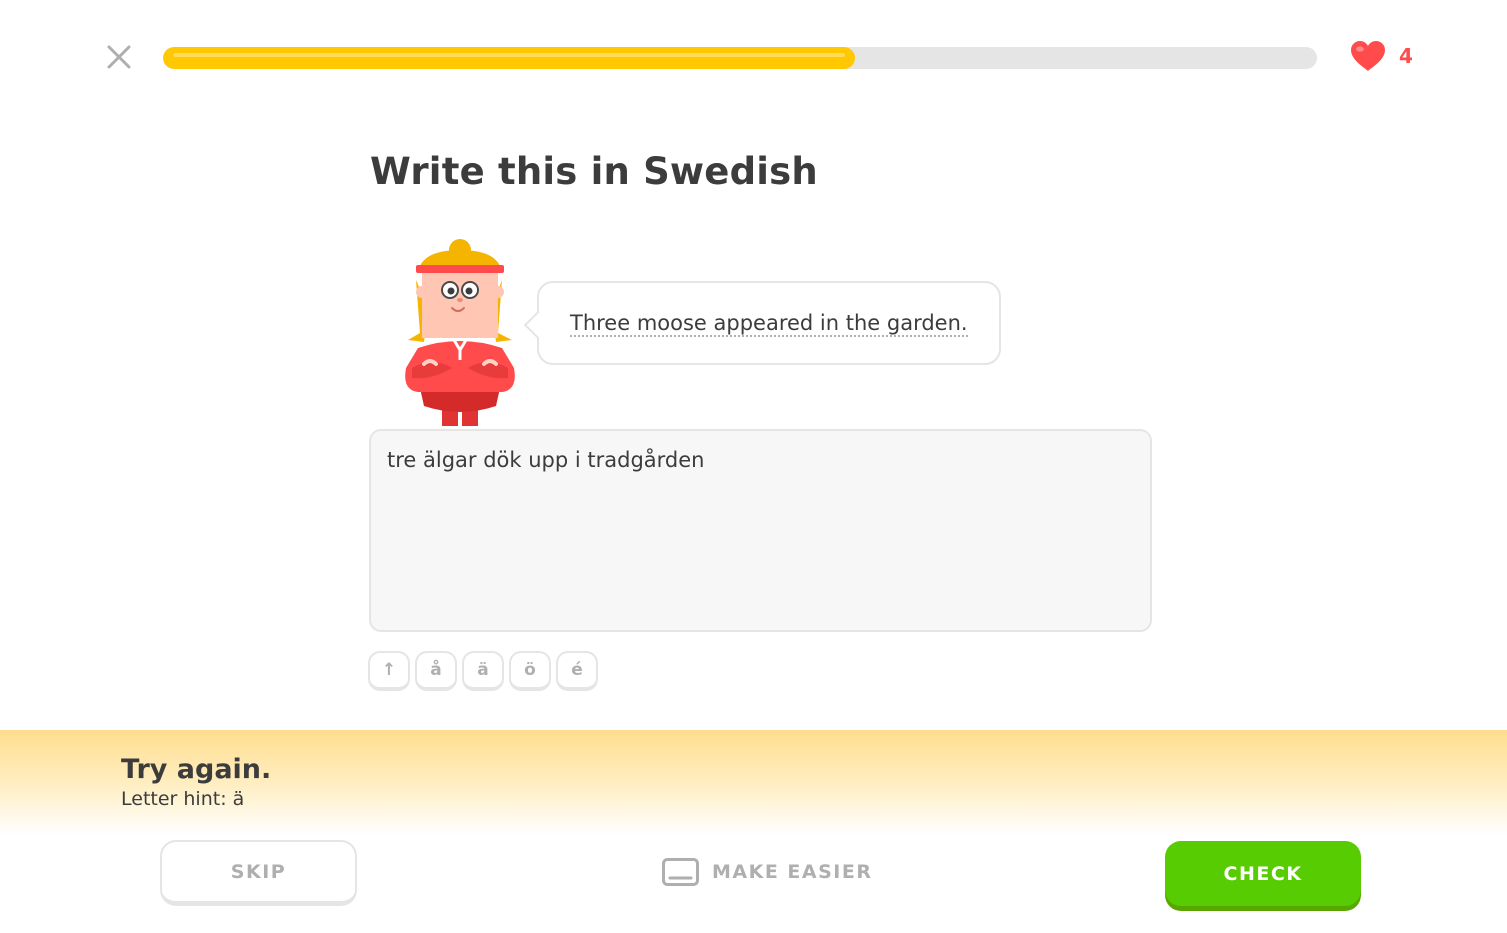 Image resolution: width=1507 pixels, height=933 pixels. Describe the element at coordinates (258, 873) in the screenshot. I see `skip-button: SKIP` at that location.